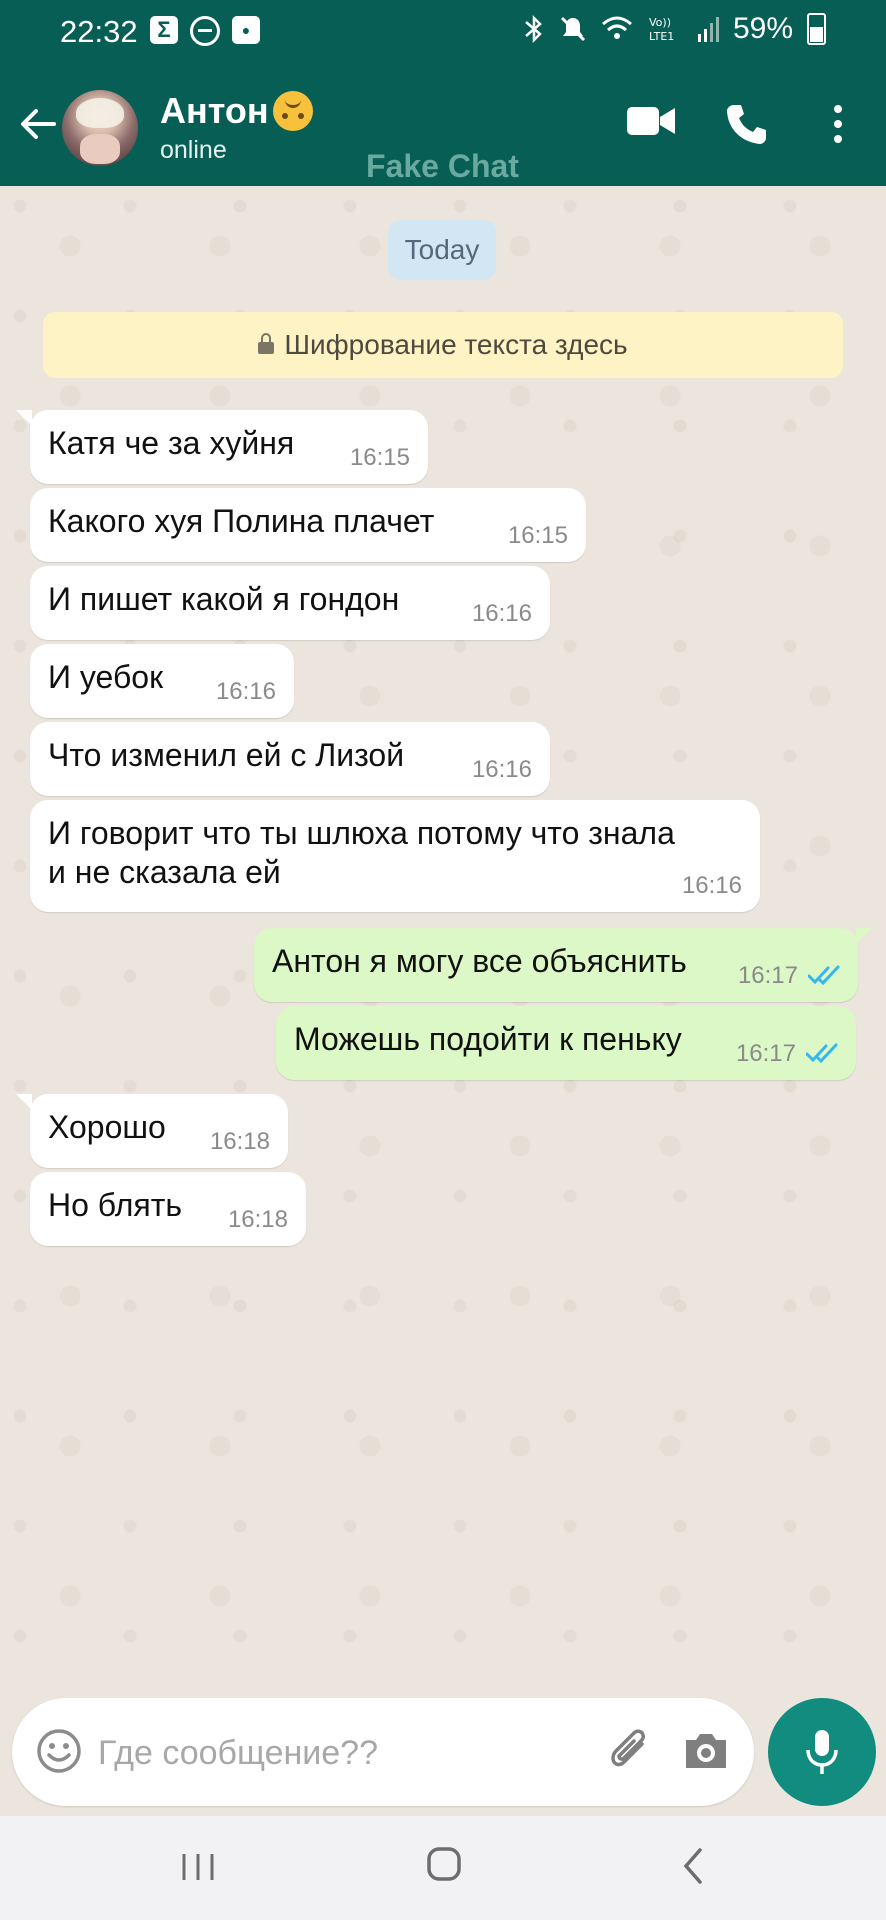 This screenshot has width=886, height=1920. Describe the element at coordinates (706, 1750) in the screenshot. I see `camera-icon` at that location.